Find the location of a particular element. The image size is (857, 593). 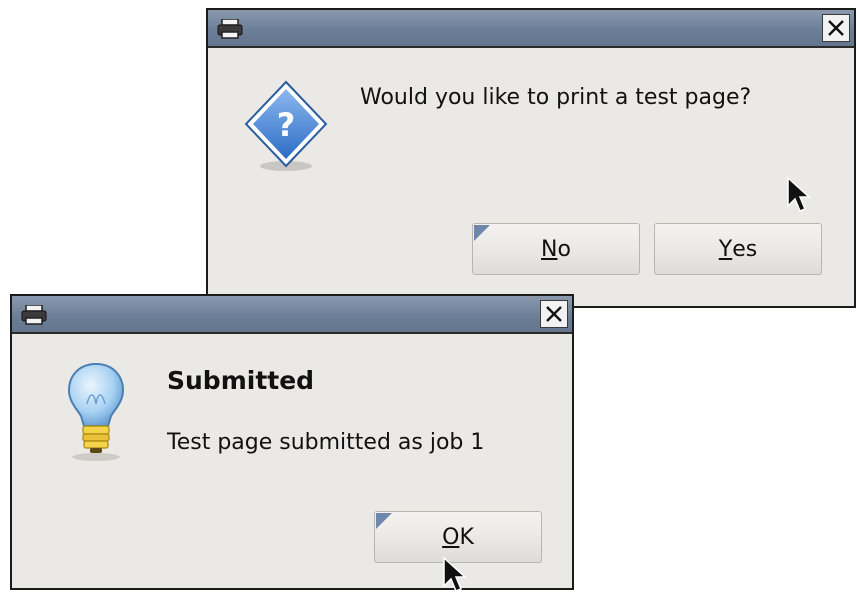

dialog-message: Would you like to print a test page? is located at coordinates (556, 97).